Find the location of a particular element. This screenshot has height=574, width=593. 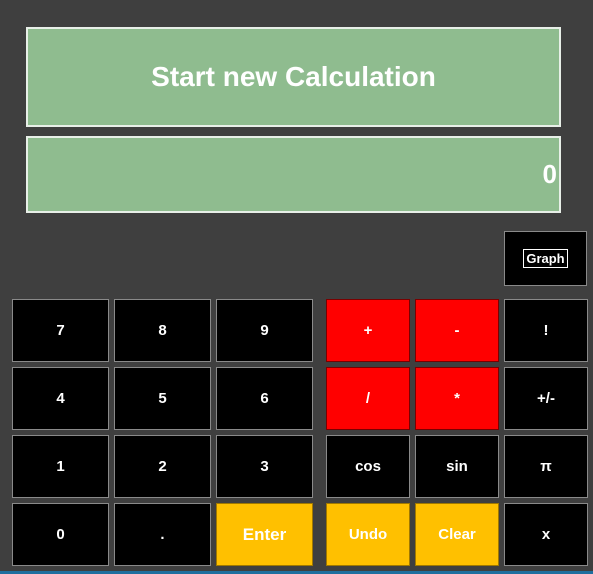

graph-button: Graph is located at coordinates (545, 258).